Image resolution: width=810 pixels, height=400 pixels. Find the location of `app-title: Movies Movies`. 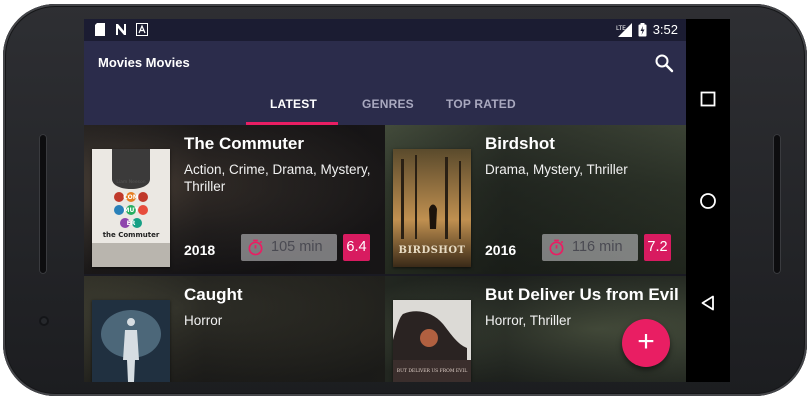

app-title: Movies Movies is located at coordinates (144, 62).